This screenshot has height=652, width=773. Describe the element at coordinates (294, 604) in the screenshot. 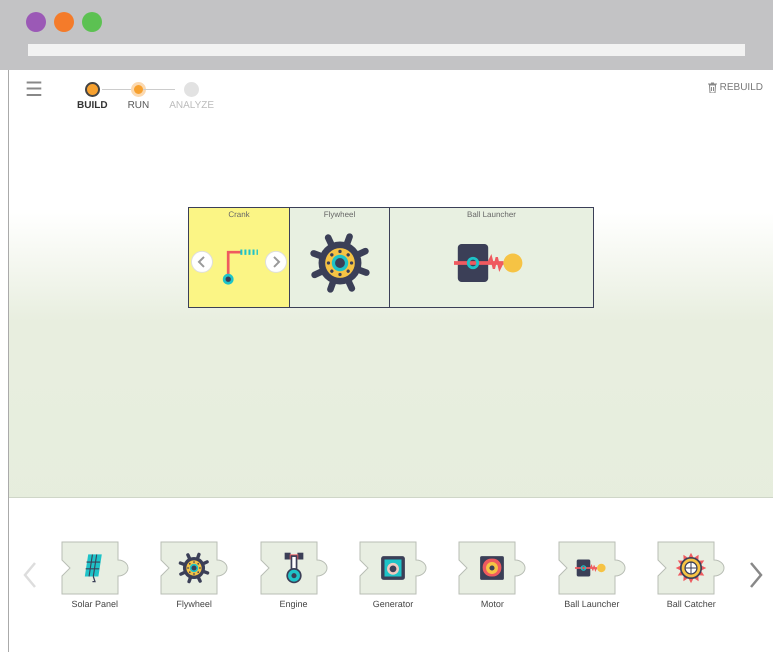

I see `part-label: Engine` at that location.